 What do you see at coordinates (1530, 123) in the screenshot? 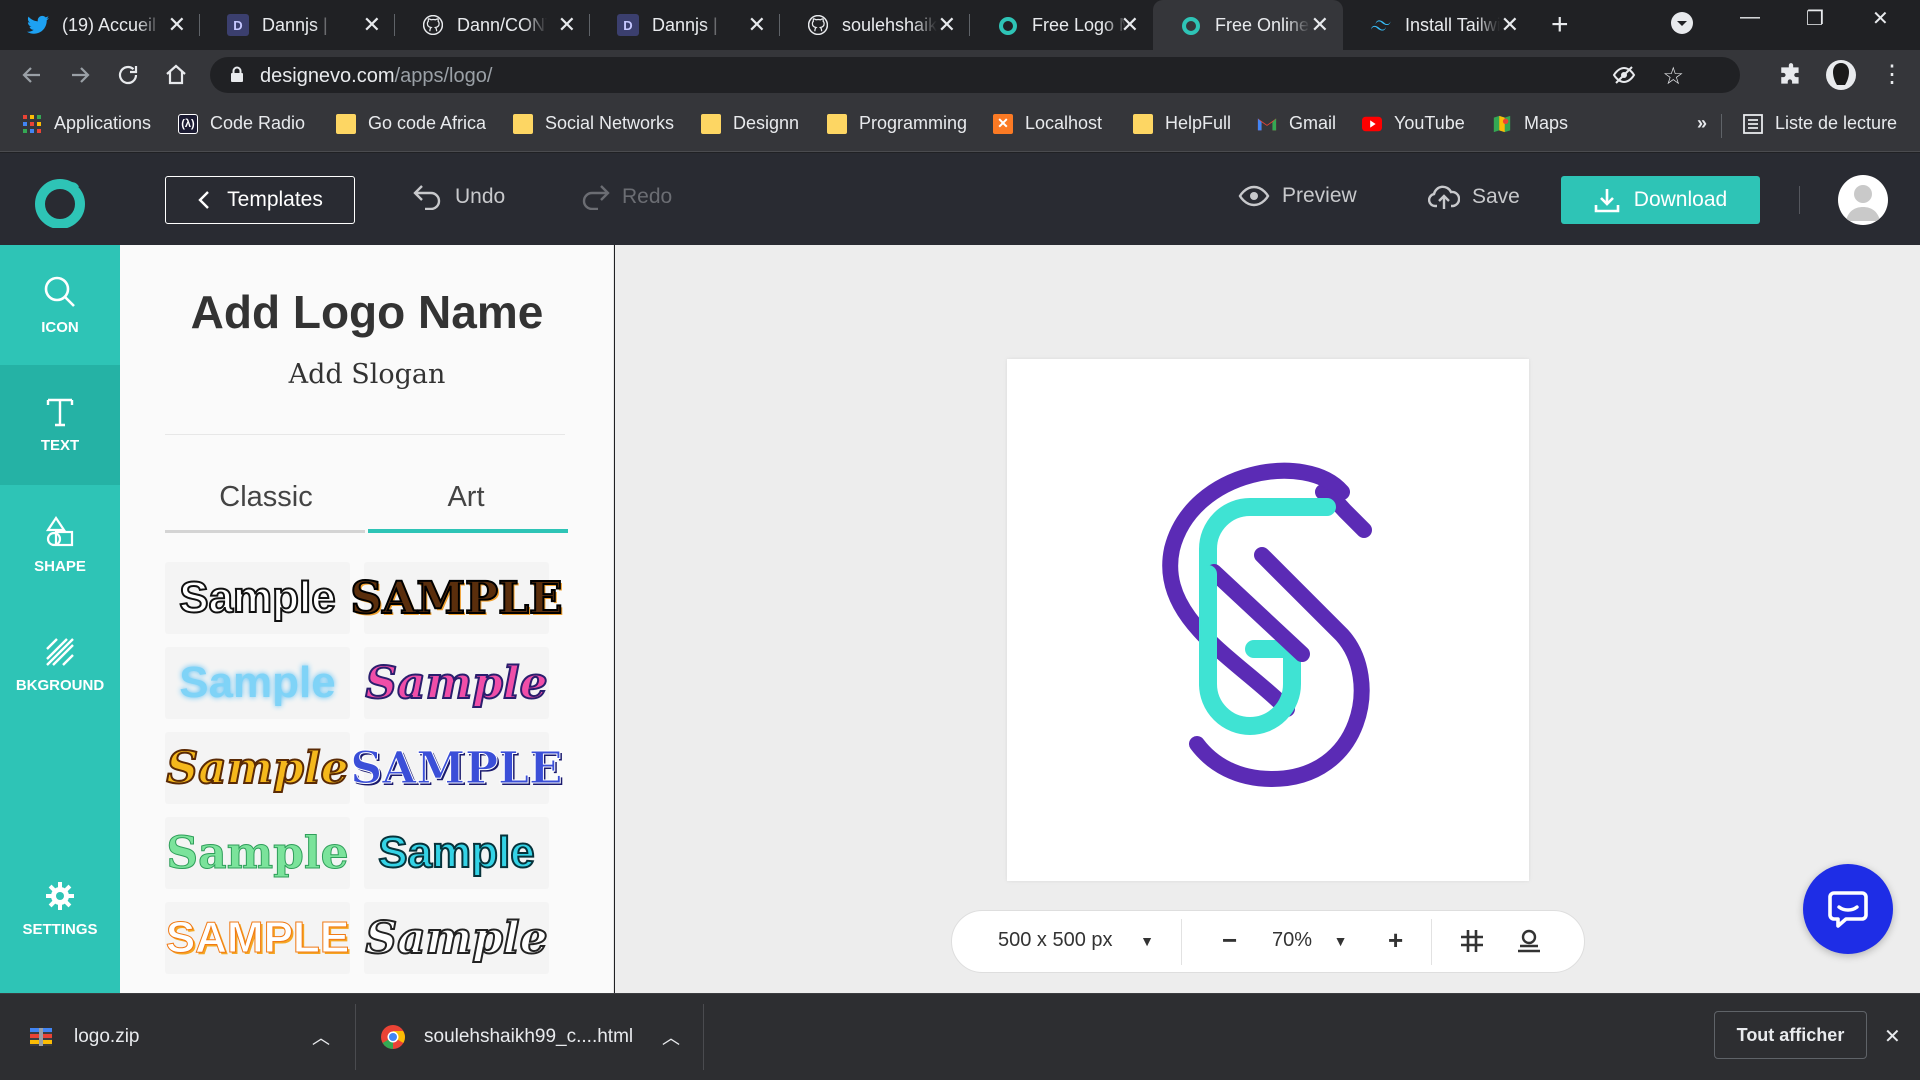
I see `bookmark-item: Maps` at bounding box center [1530, 123].